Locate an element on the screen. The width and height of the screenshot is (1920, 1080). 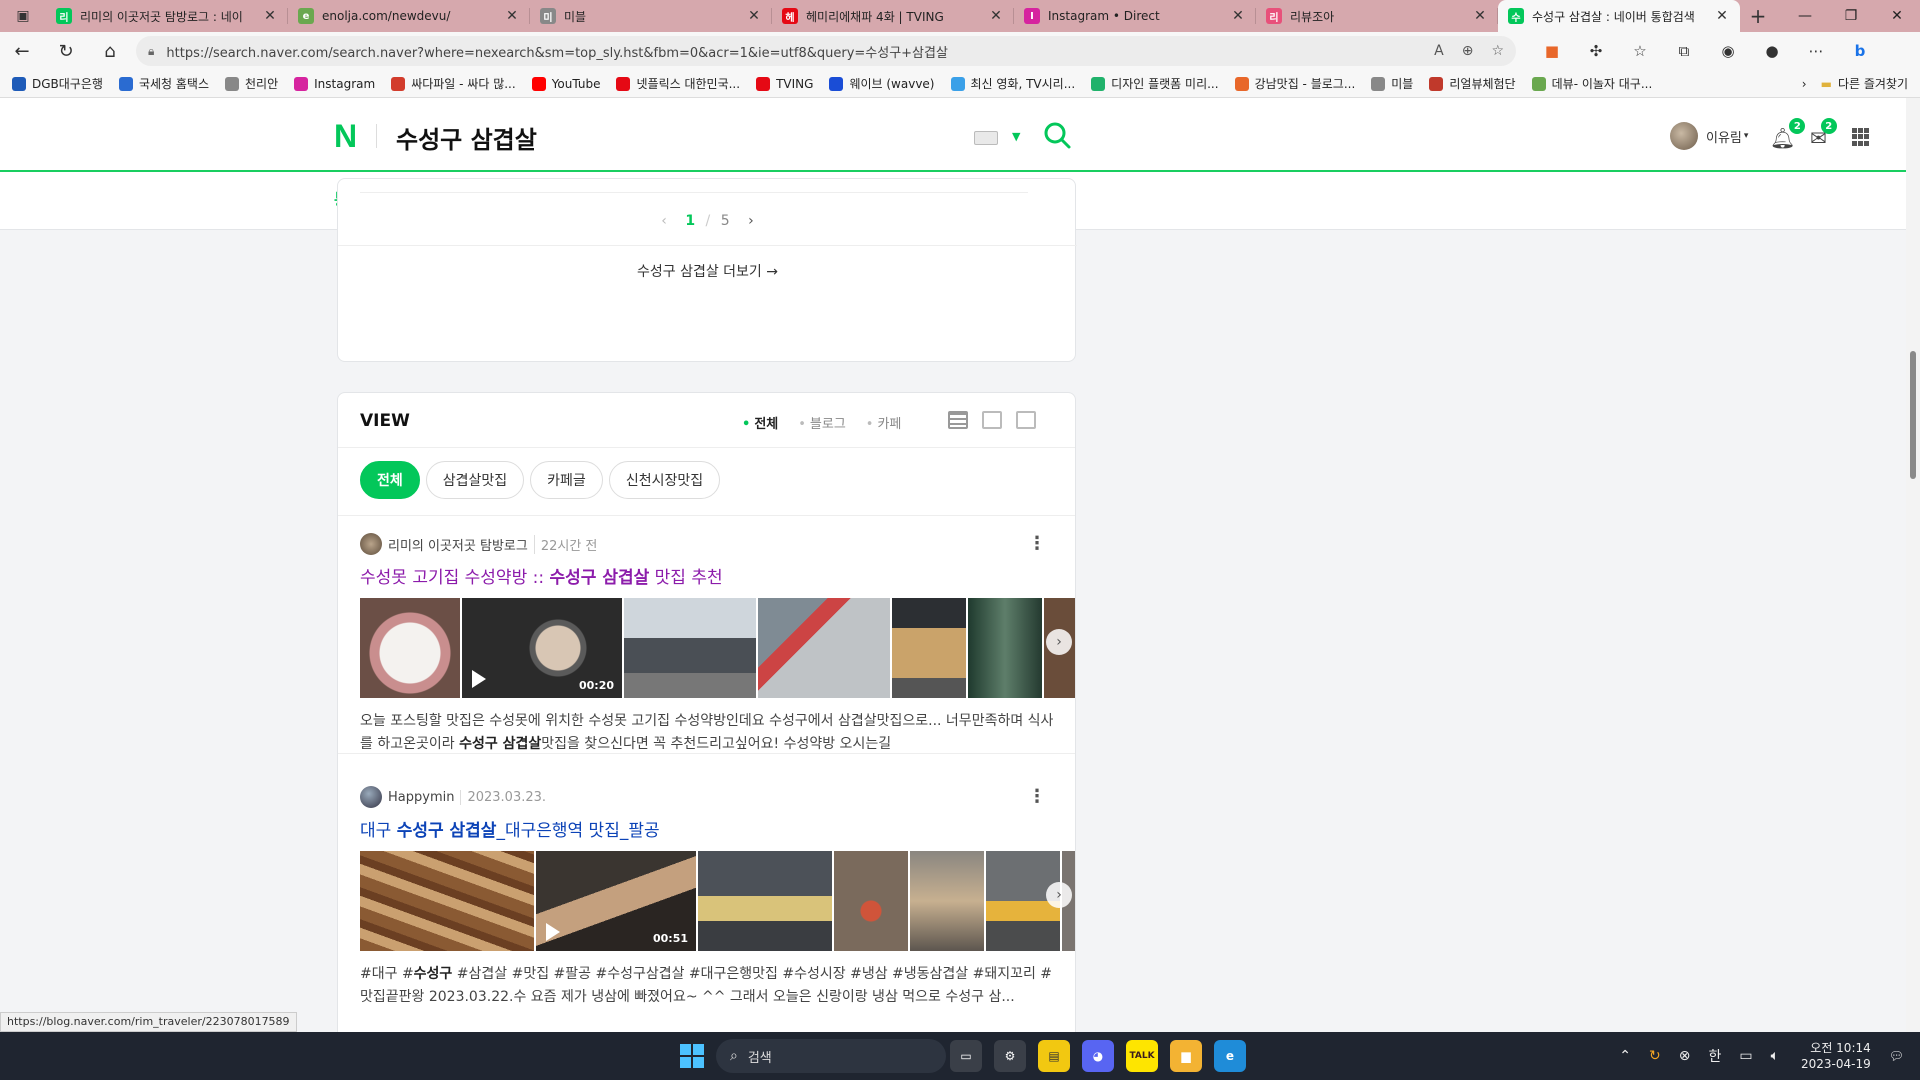
sync-icon: ↻ is located at coordinates (1655, 1056).